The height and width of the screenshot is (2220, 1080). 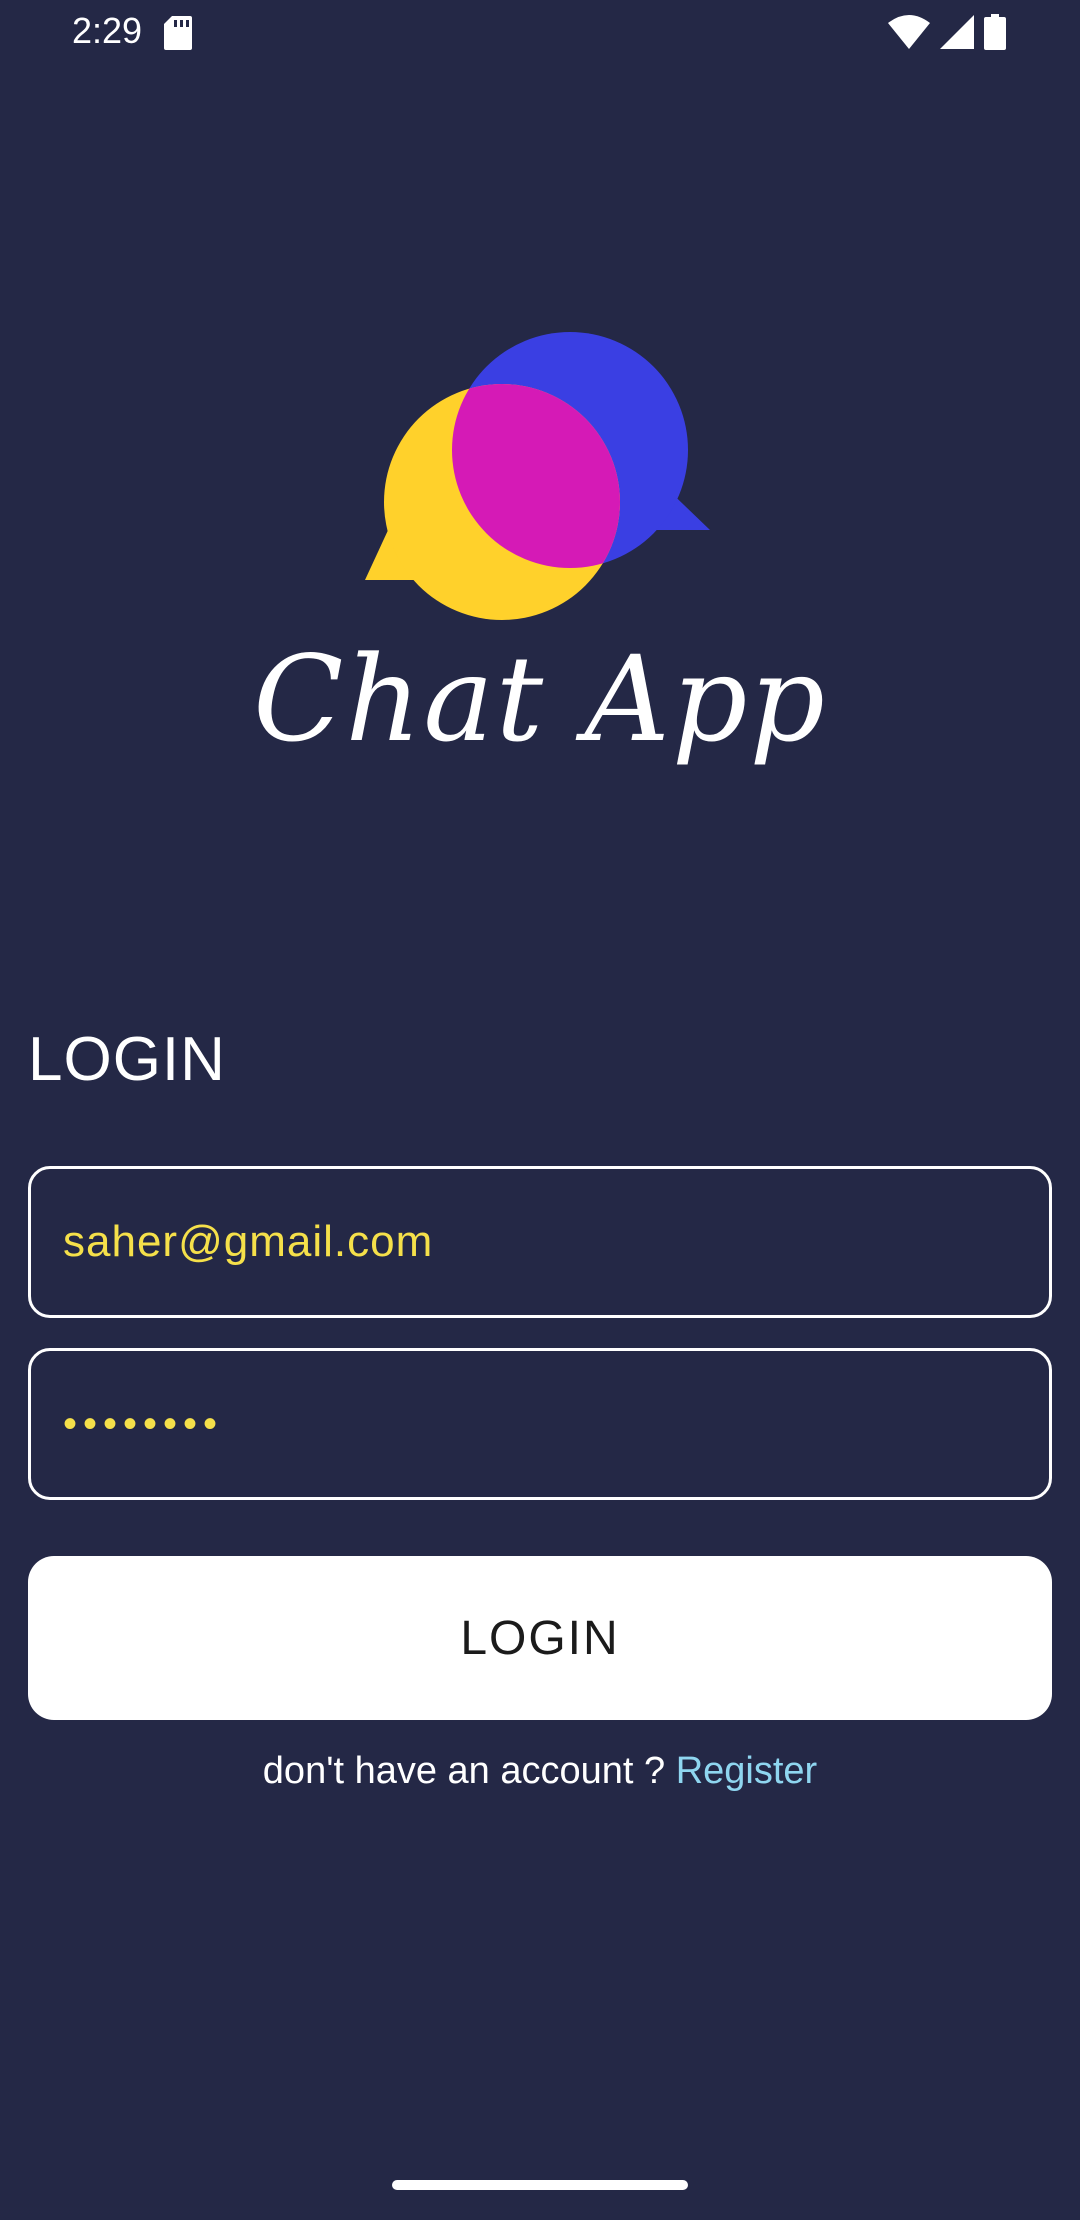 I want to click on email-value: saher@gmail.com, so click(x=248, y=1241).